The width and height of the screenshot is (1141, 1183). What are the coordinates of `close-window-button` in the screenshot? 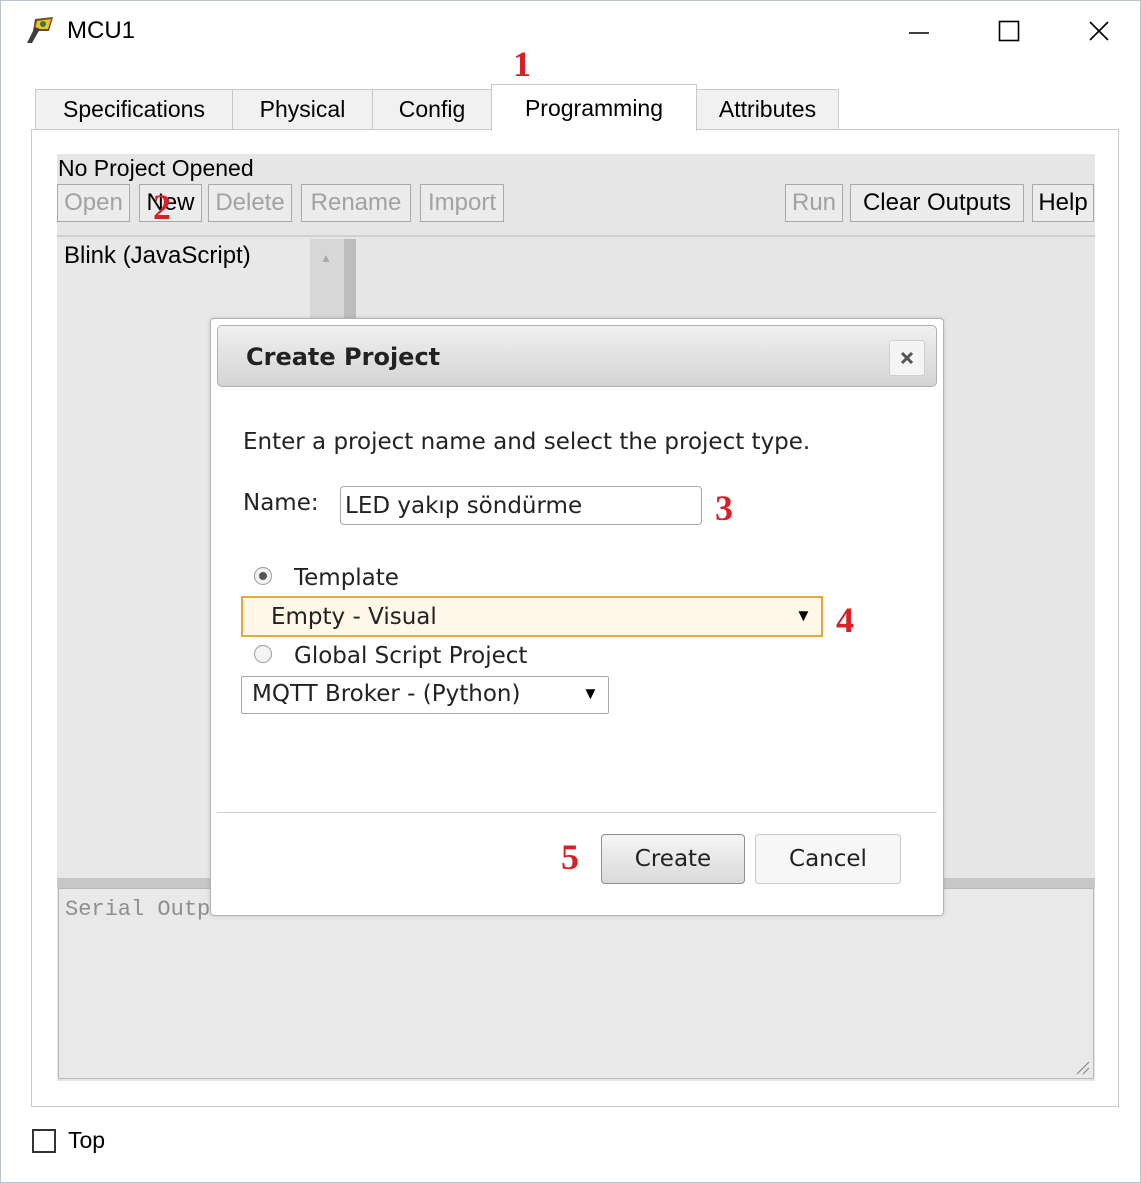 It's located at (1099, 31).